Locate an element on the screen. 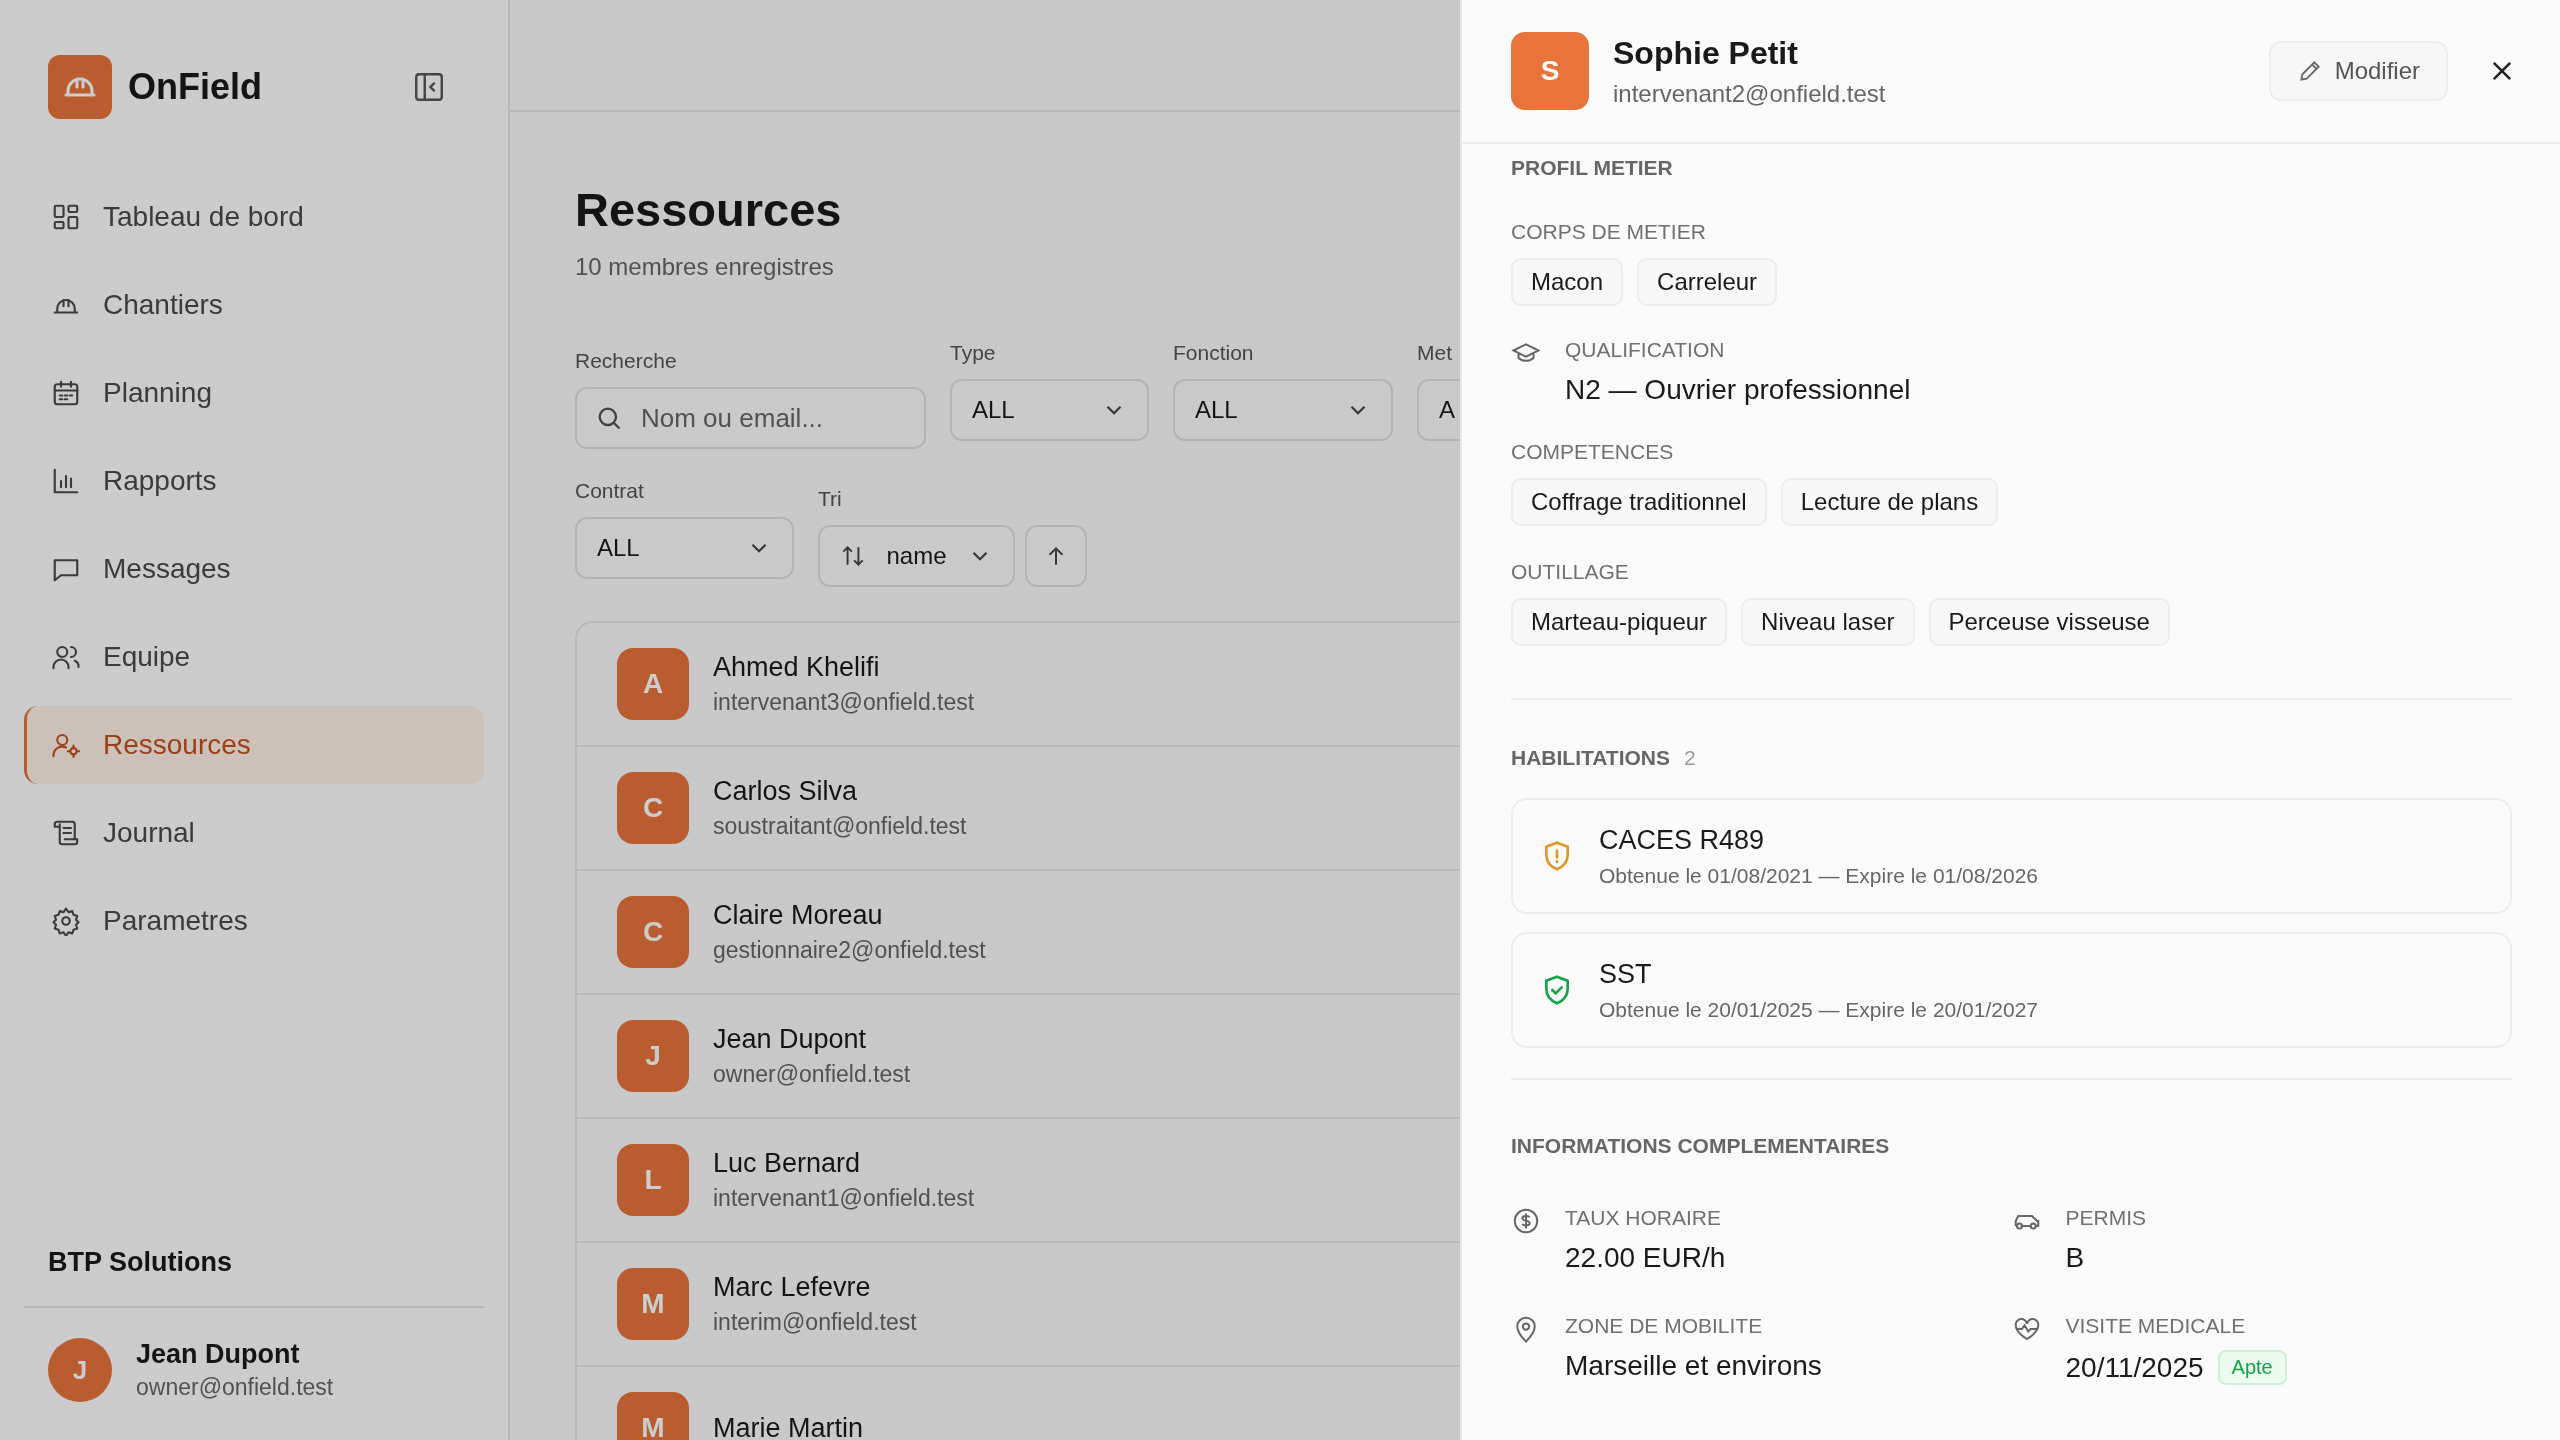  profile-avatar: S is located at coordinates (1550, 71).